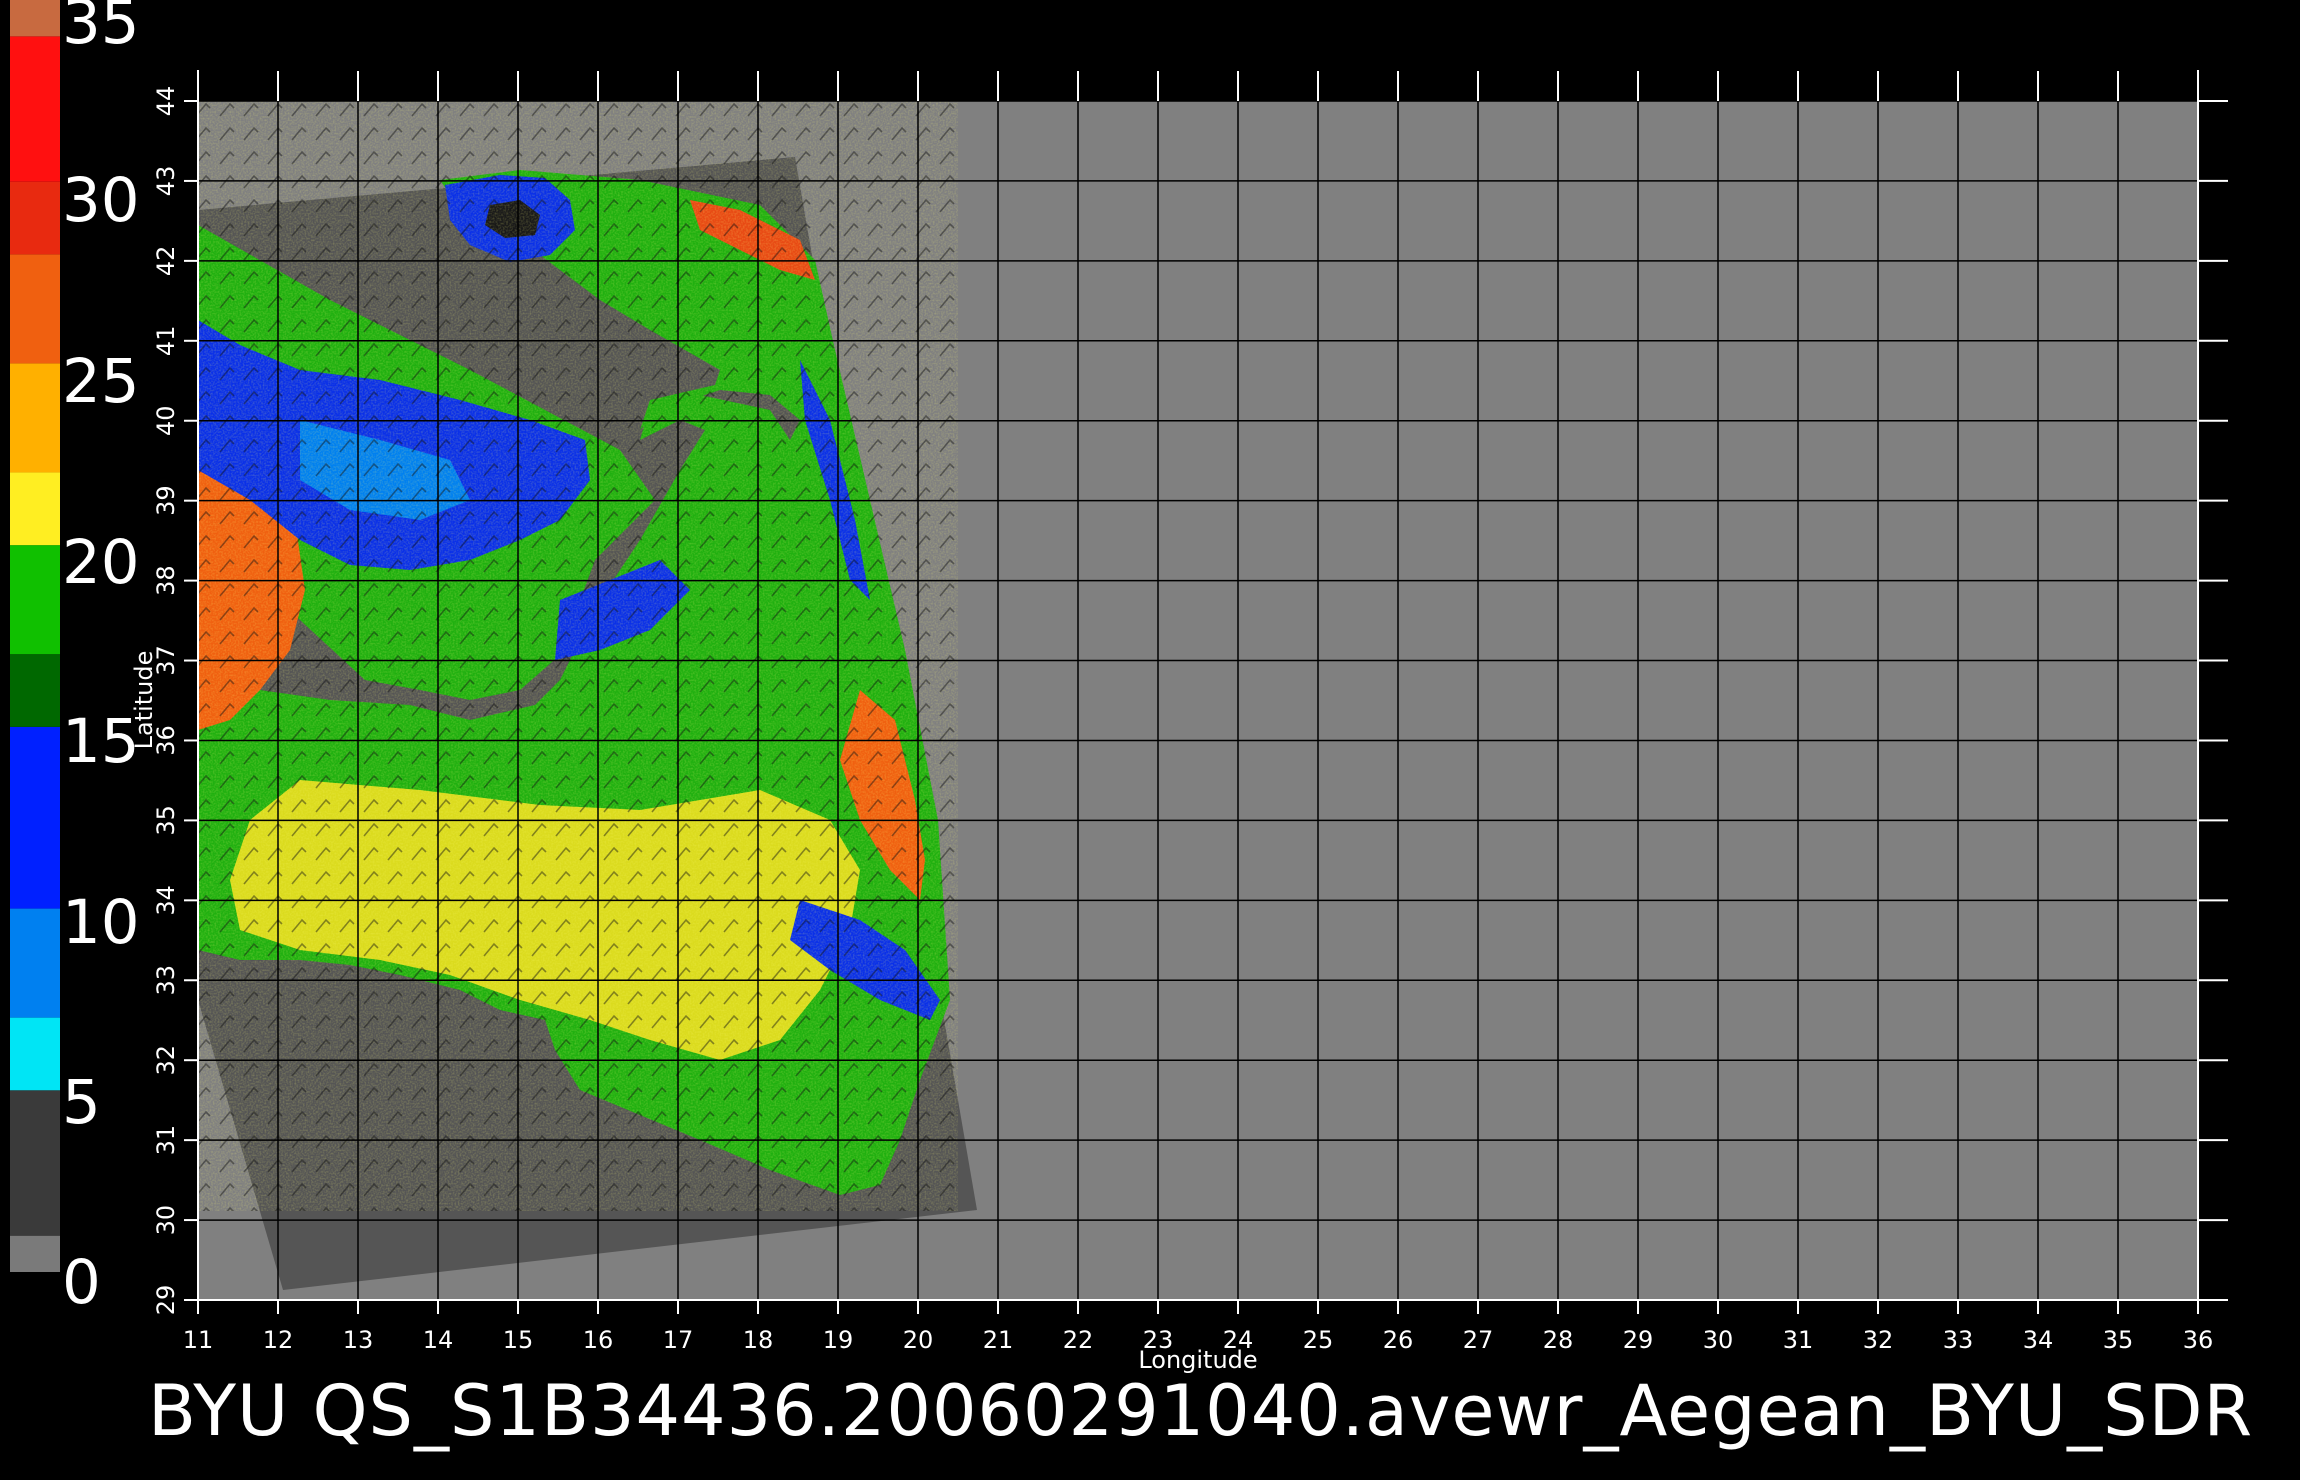 The height and width of the screenshot is (1480, 2300). I want to click on x-tick-label: 13, so click(358, 1340).